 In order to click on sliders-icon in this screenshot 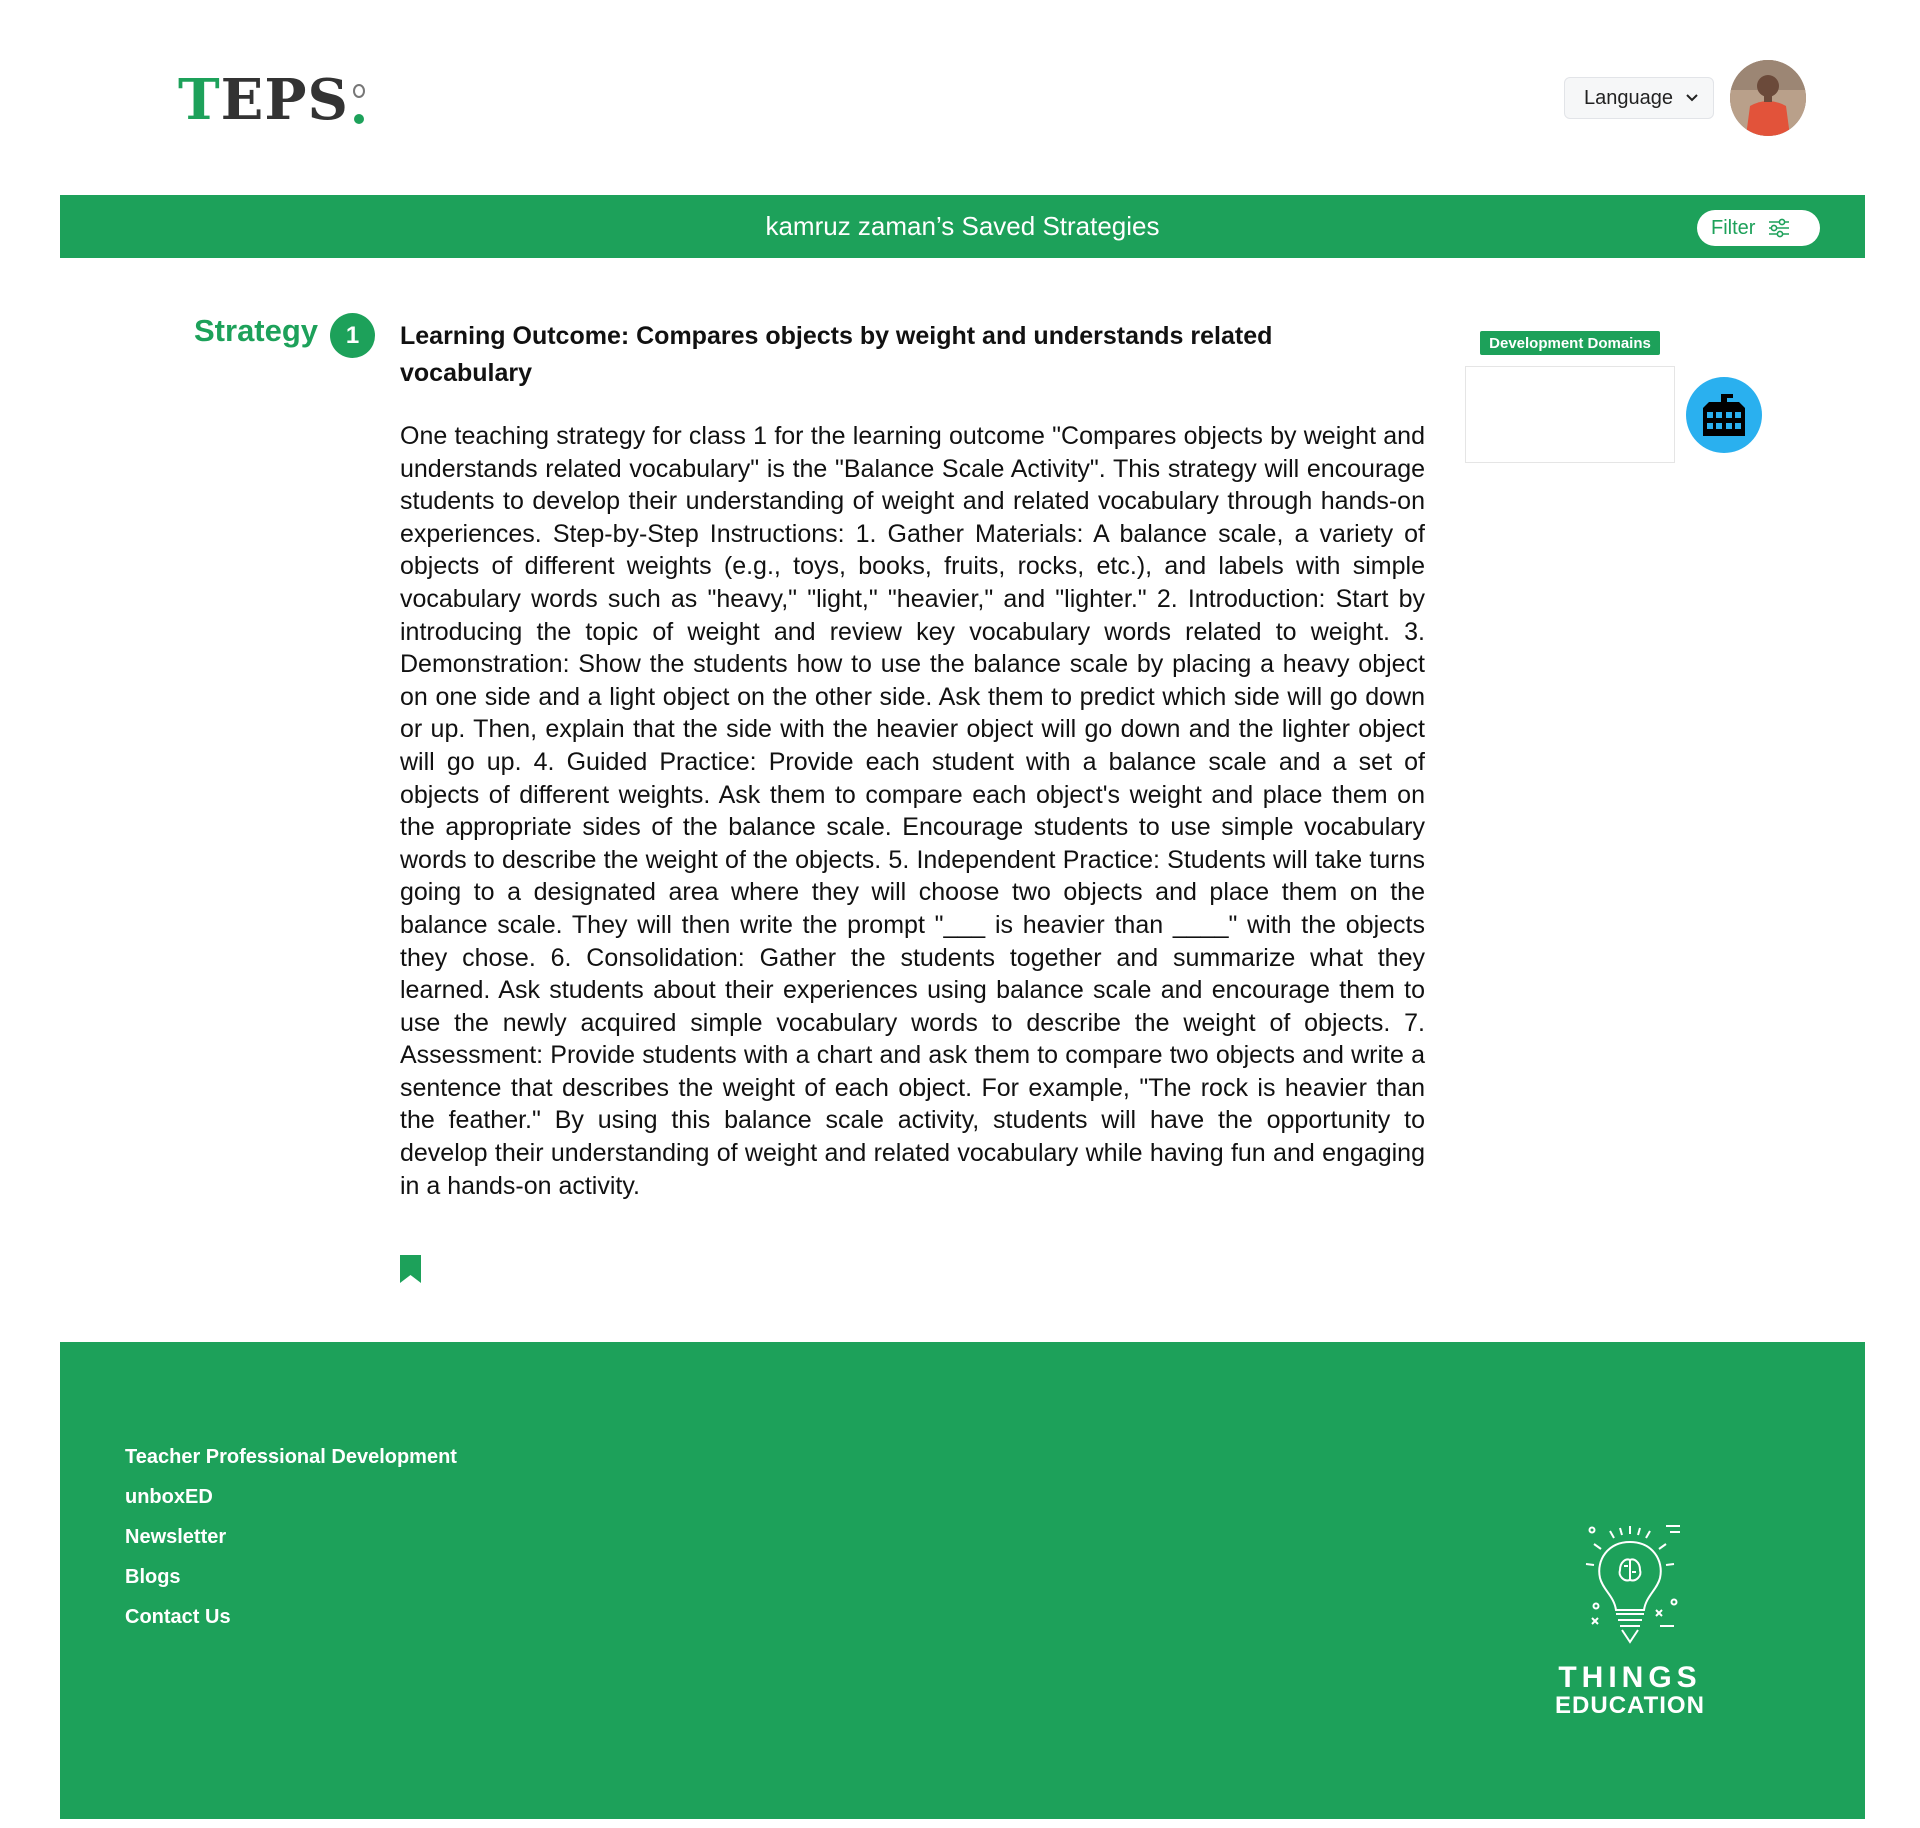, I will do `click(1779, 228)`.